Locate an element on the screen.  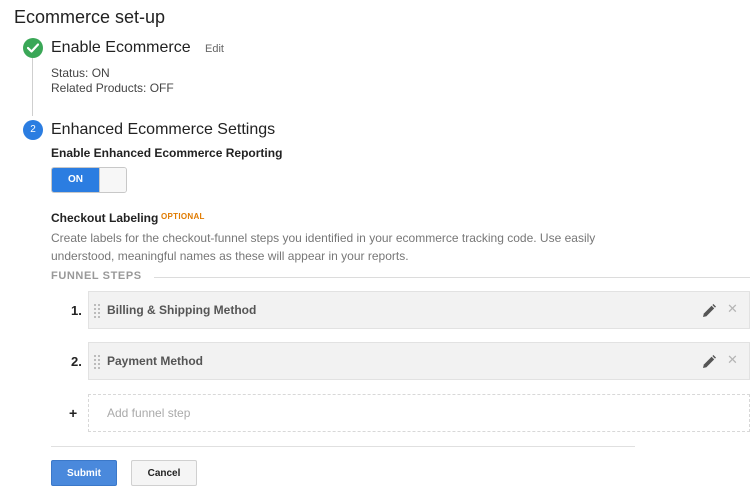
step-connector-line is located at coordinates (32, 87).